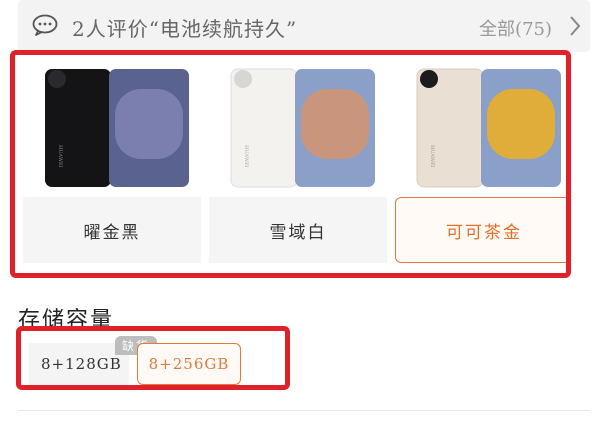  Describe the element at coordinates (81, 364) in the screenshot. I see `storage-option-label: 8+128GB` at that location.